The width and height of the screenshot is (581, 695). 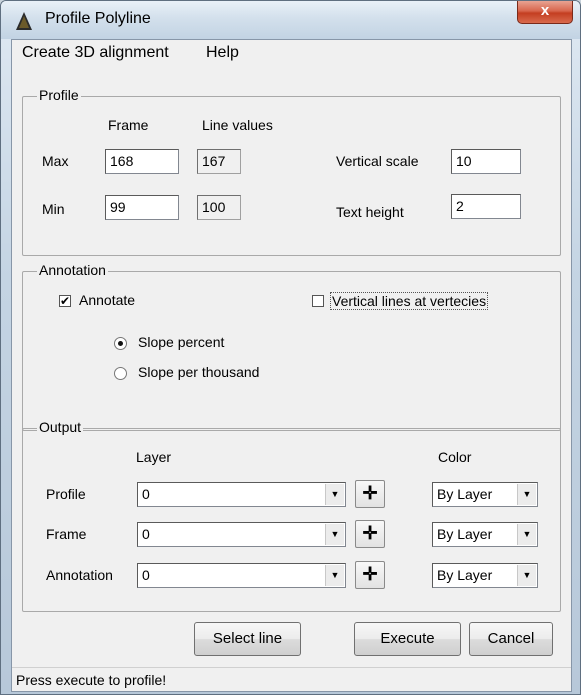 I want to click on vertical-scale-label: Vertical scale, so click(x=377, y=161).